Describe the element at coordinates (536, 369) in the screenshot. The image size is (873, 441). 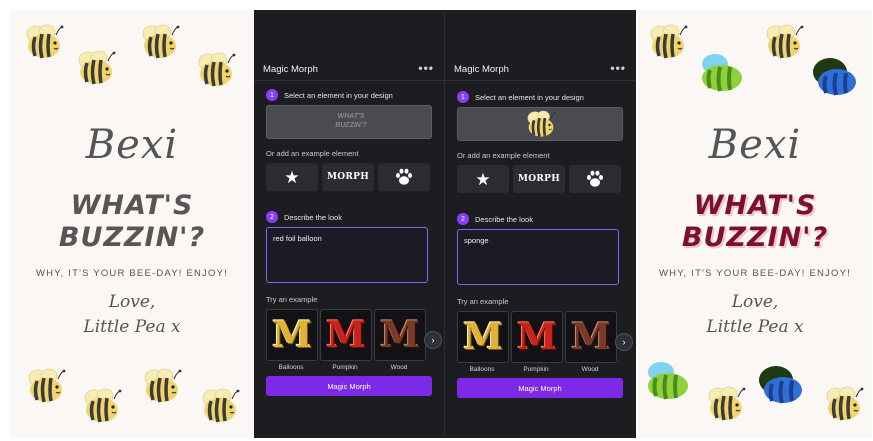
I see `style-caption: Pumpkin` at that location.